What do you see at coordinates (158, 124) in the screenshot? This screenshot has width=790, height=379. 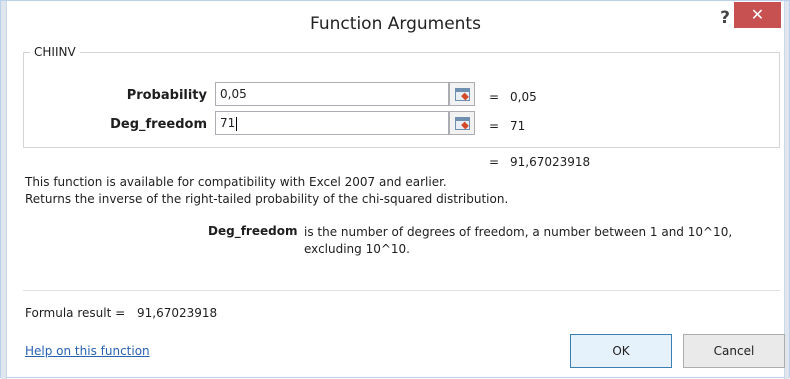 I see `deg-freedom-label: Deg_freedom` at bounding box center [158, 124].